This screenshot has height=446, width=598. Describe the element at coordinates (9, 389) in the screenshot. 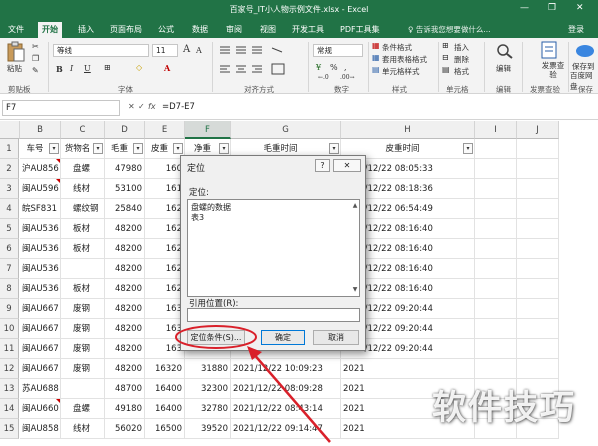

I see `row-header: 13` at that location.